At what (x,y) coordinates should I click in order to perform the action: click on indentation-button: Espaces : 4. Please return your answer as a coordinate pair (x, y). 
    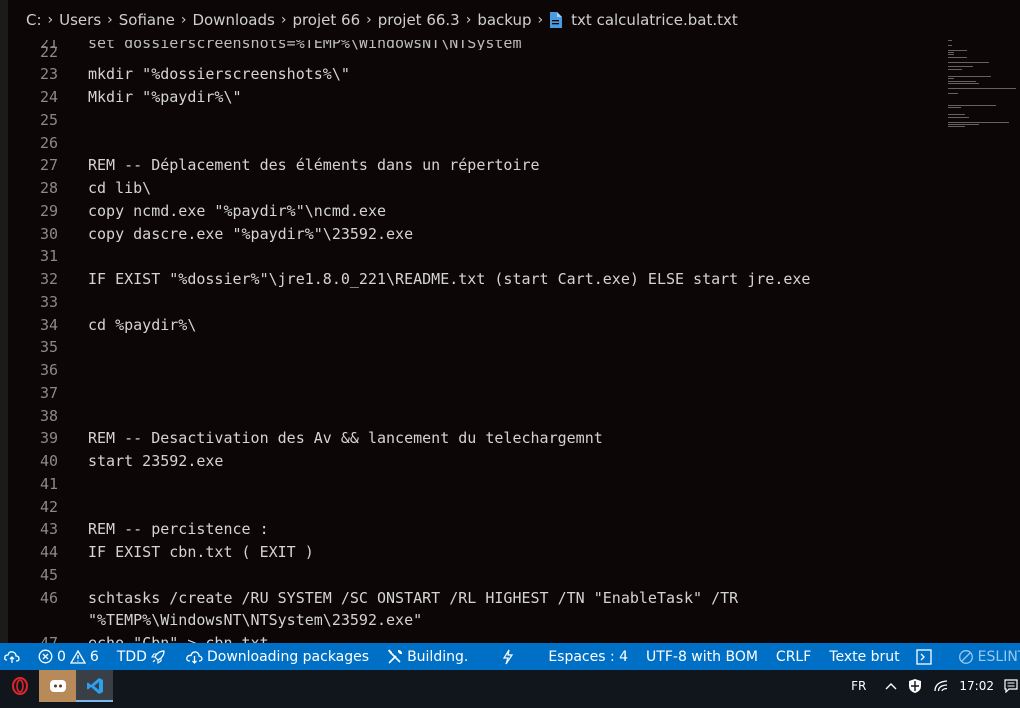
    Looking at the image, I should click on (588, 656).